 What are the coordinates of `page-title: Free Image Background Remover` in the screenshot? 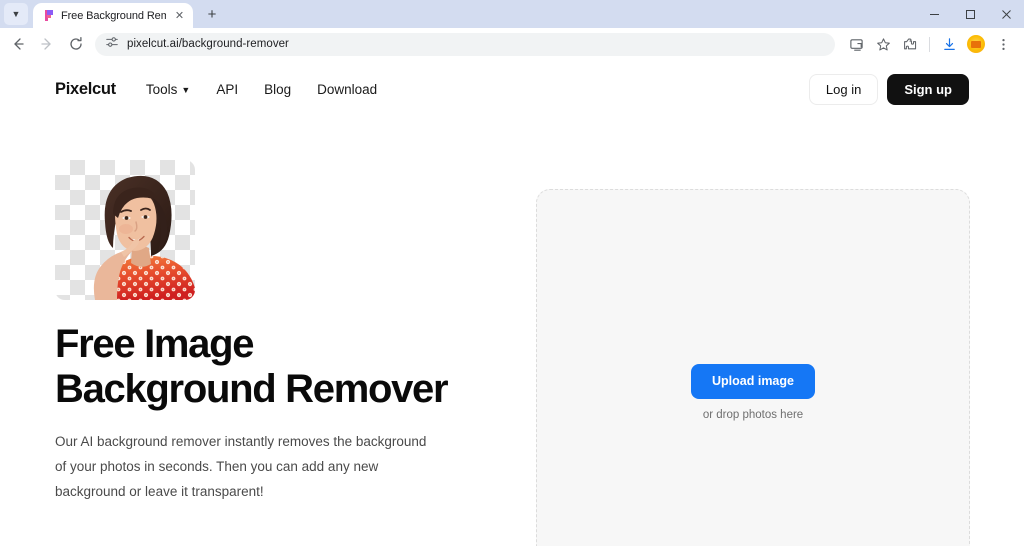 It's located at (270, 367).